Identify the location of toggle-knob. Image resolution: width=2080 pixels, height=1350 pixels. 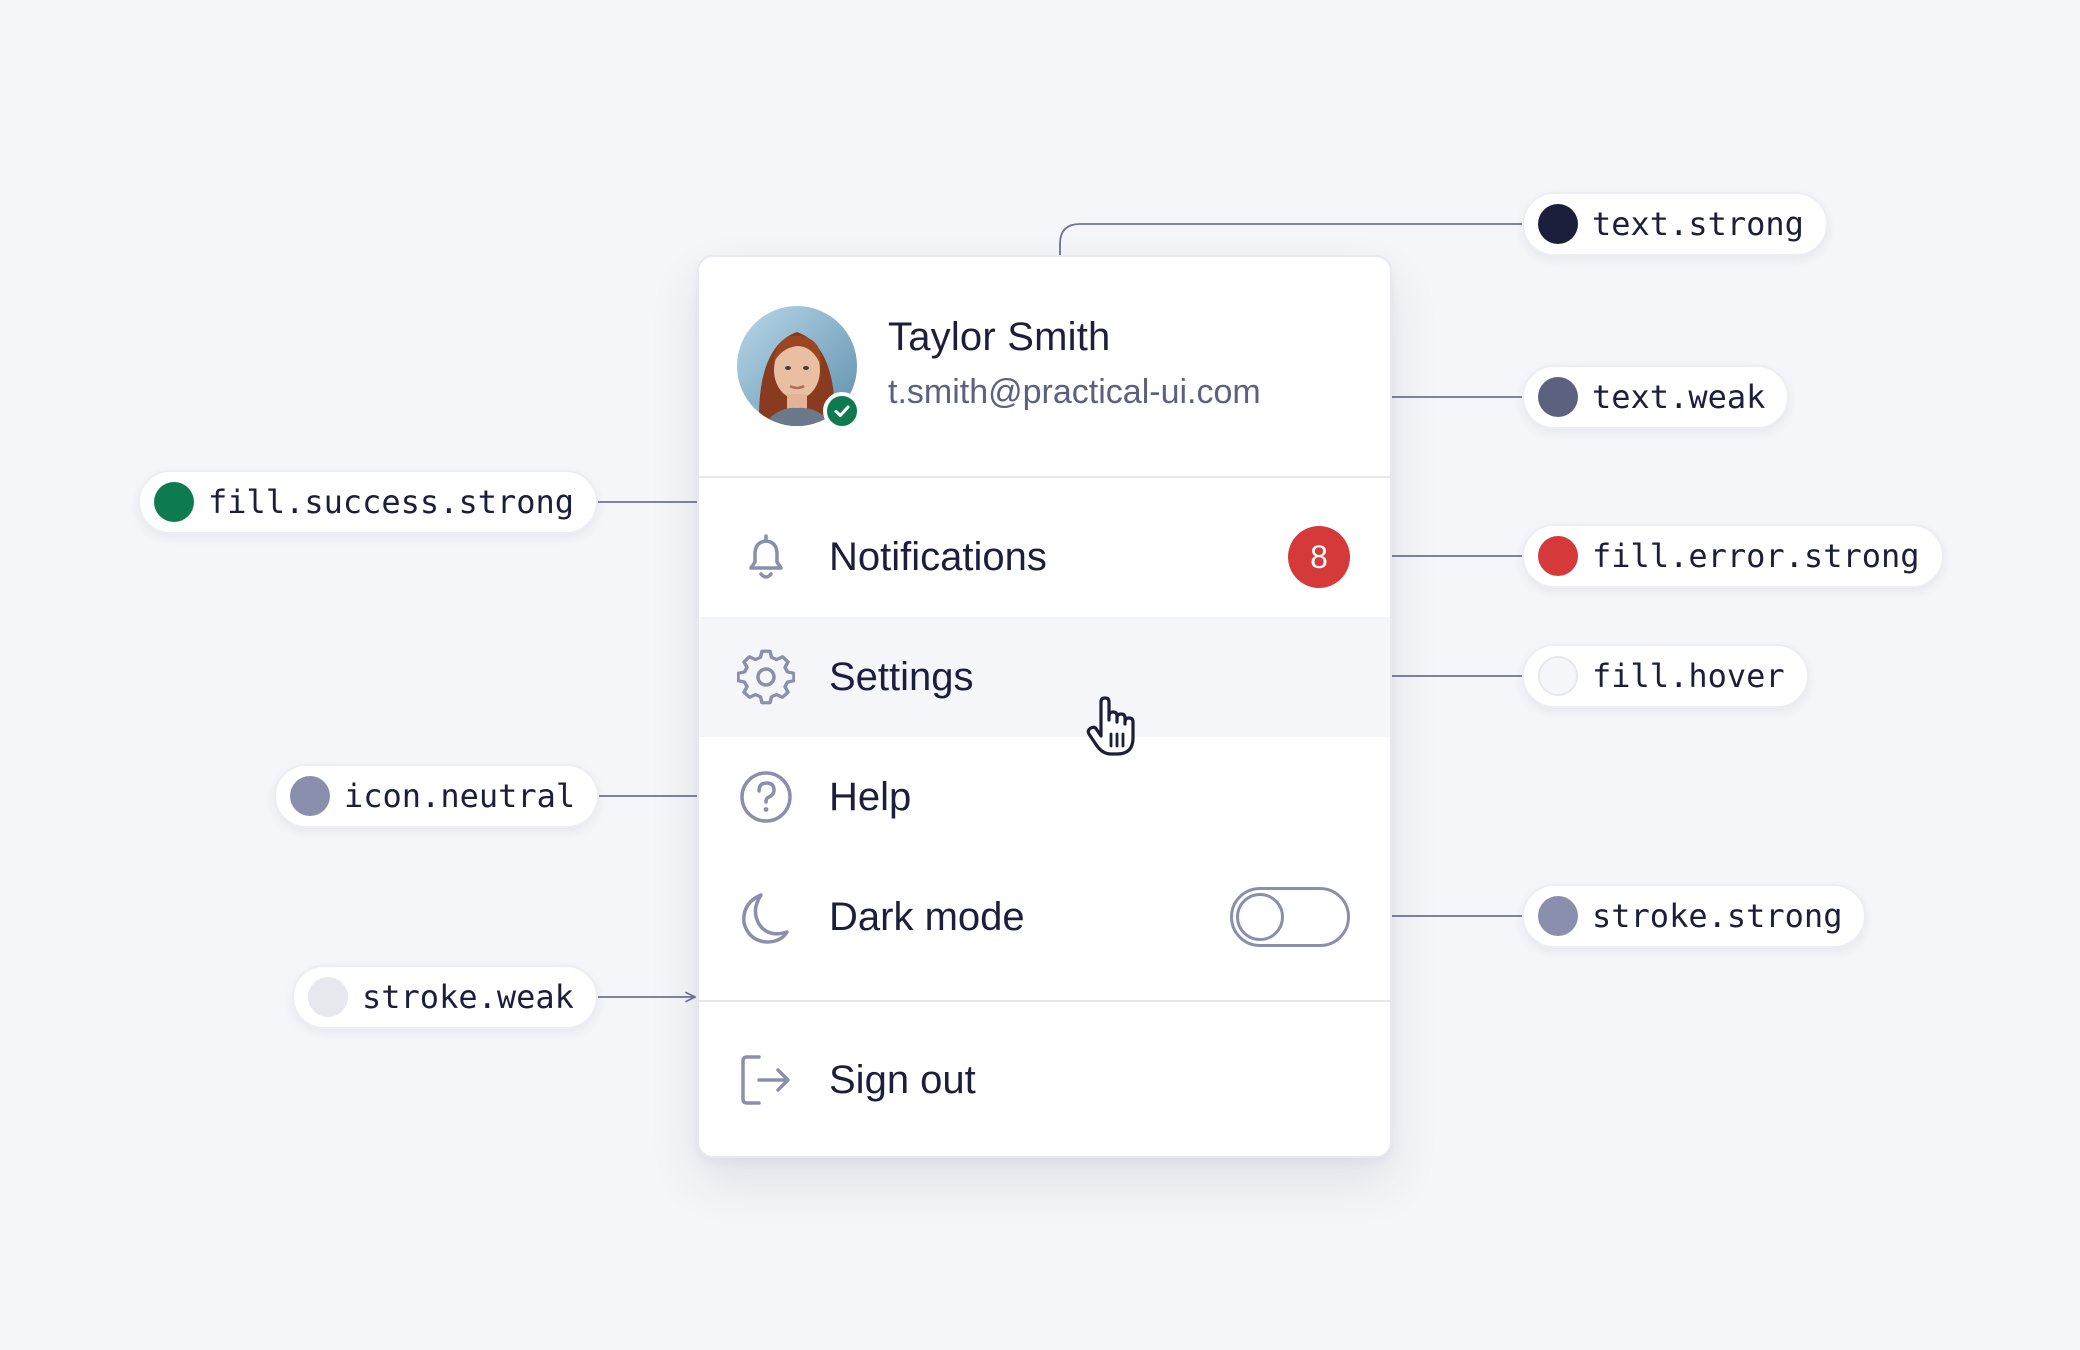
(1260, 917).